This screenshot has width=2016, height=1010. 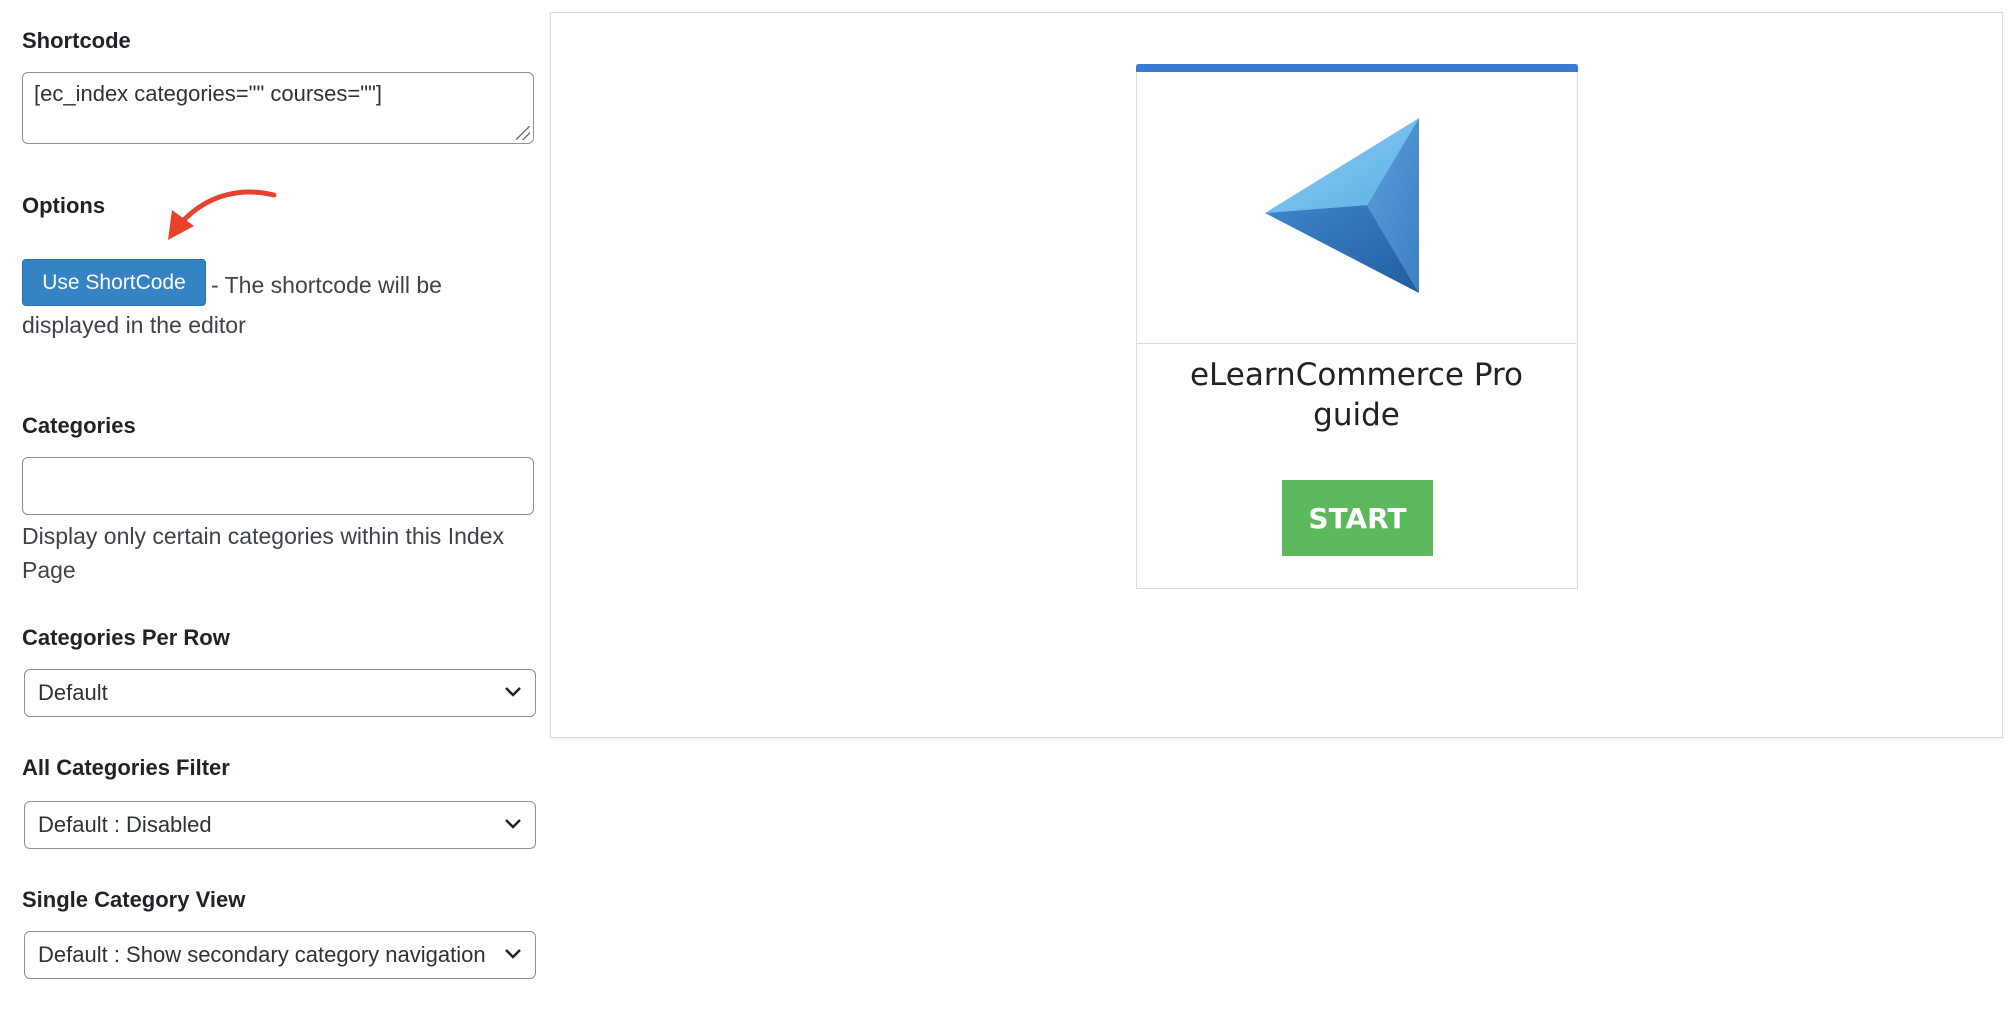 I want to click on all-categories-filter-label: All Categories Filter, so click(x=126, y=767).